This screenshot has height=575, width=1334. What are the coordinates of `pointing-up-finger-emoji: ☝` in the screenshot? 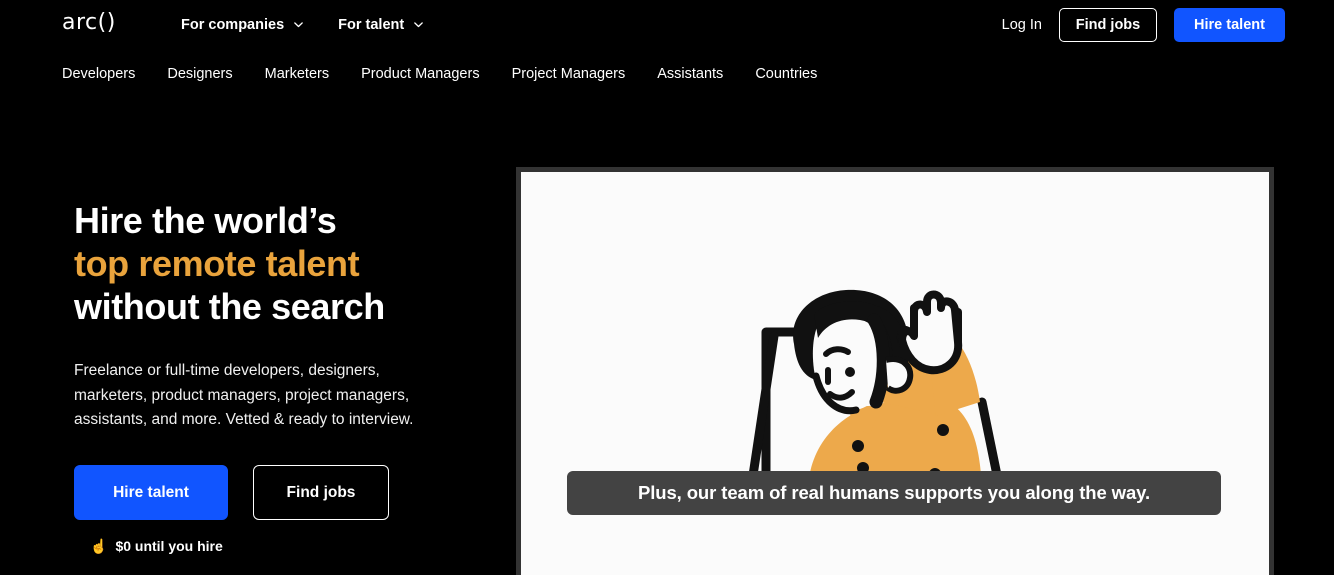 It's located at (99, 546).